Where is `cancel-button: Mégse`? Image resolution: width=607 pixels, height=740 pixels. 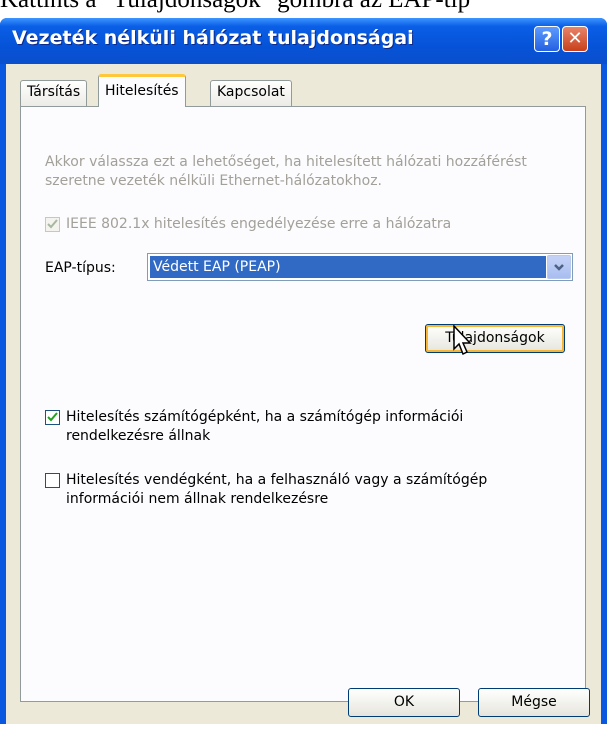 cancel-button: Mégse is located at coordinates (534, 702).